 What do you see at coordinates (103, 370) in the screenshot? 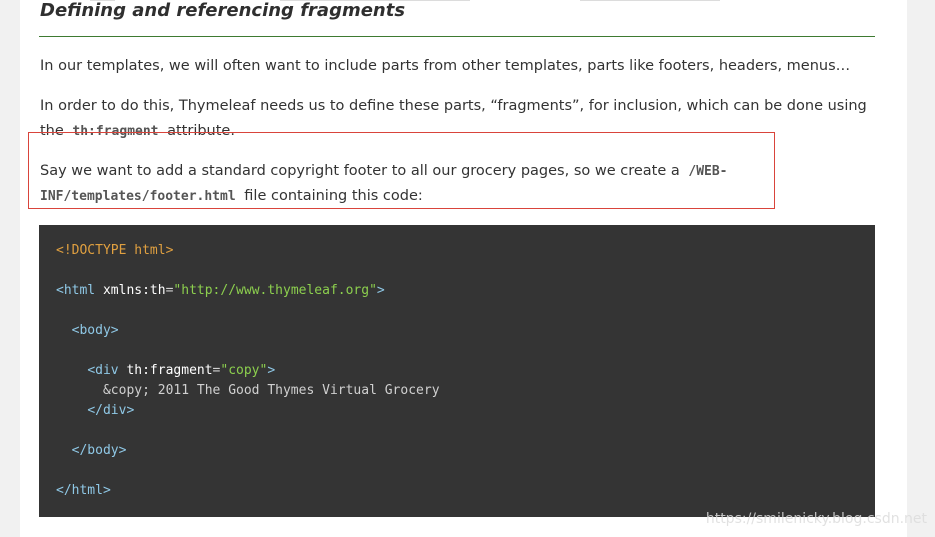
I see `code-div-open: <div` at bounding box center [103, 370].